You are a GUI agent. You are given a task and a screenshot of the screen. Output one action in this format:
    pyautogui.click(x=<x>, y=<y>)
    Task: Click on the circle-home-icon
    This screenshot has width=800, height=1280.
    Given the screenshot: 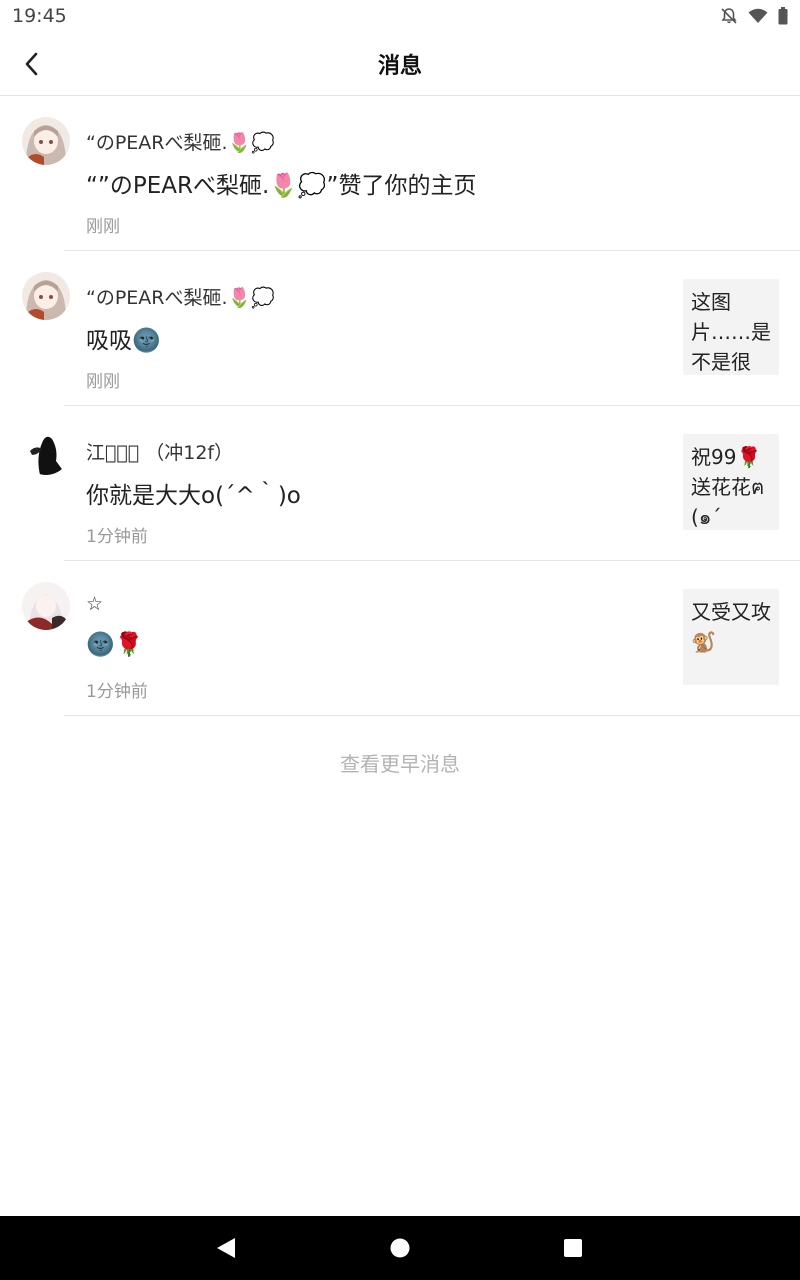 What is the action you would take?
    pyautogui.click(x=400, y=1248)
    